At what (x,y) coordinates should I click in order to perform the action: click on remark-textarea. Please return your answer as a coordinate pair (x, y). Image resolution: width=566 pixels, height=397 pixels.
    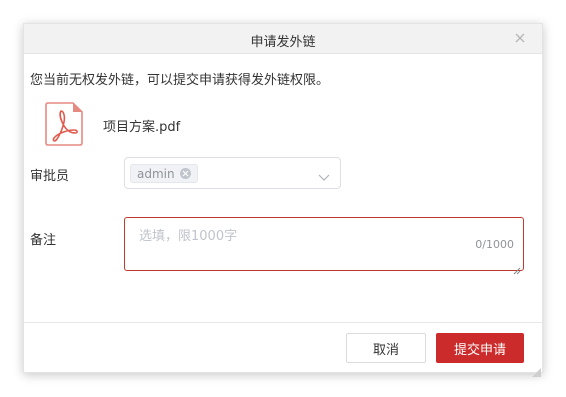
    Looking at the image, I should click on (324, 244).